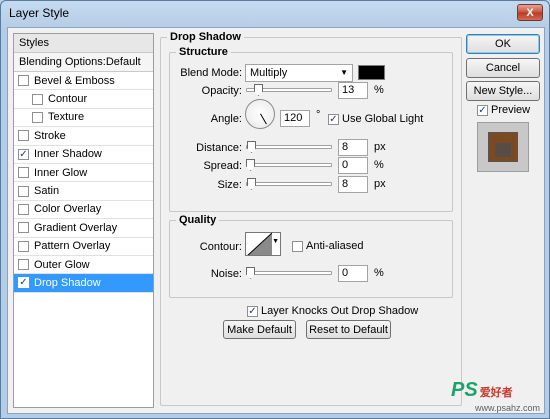  I want to click on reset-default-label: Reset to Default, so click(348, 329).